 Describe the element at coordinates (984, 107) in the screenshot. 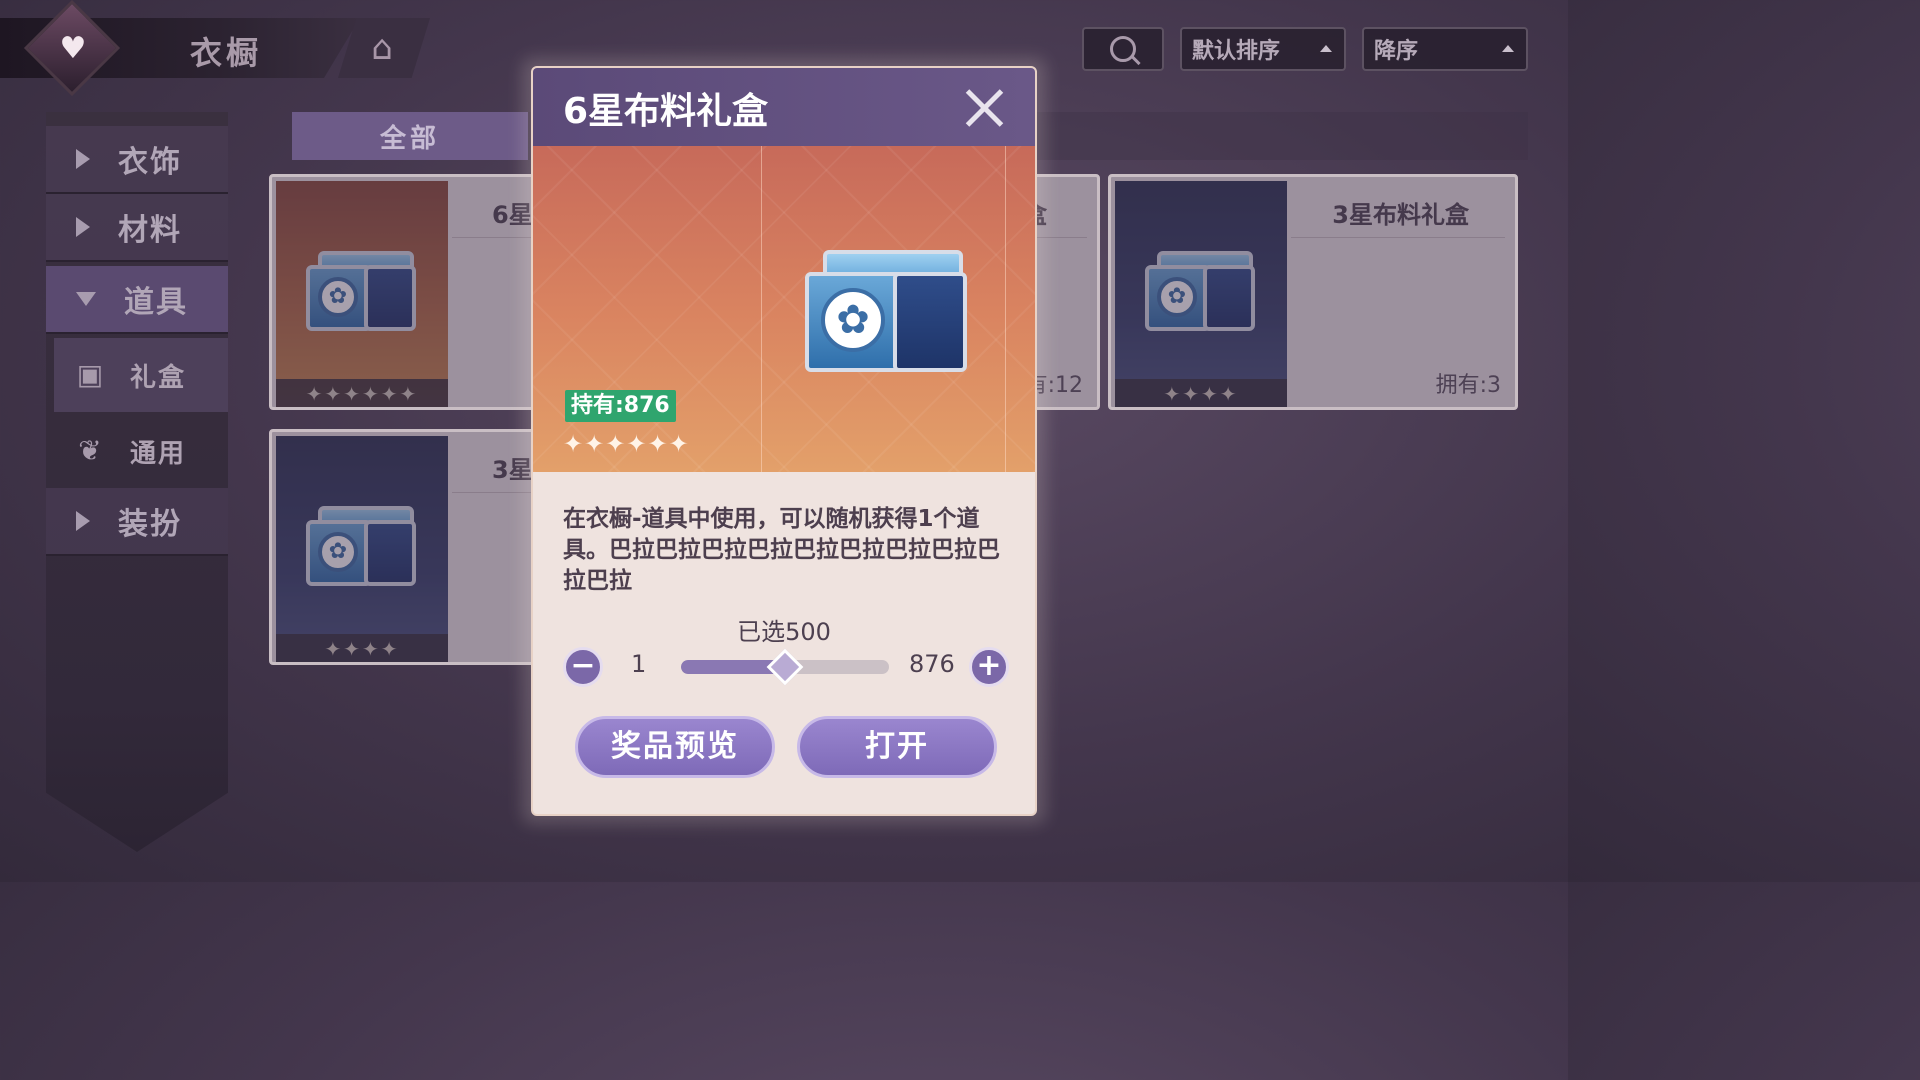

I see `close-icon` at that location.